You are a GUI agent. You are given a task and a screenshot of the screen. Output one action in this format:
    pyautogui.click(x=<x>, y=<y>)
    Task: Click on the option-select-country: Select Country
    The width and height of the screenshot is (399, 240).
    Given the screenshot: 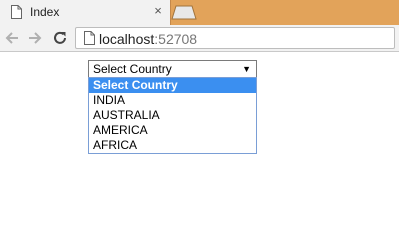 What is the action you would take?
    pyautogui.click(x=172, y=85)
    